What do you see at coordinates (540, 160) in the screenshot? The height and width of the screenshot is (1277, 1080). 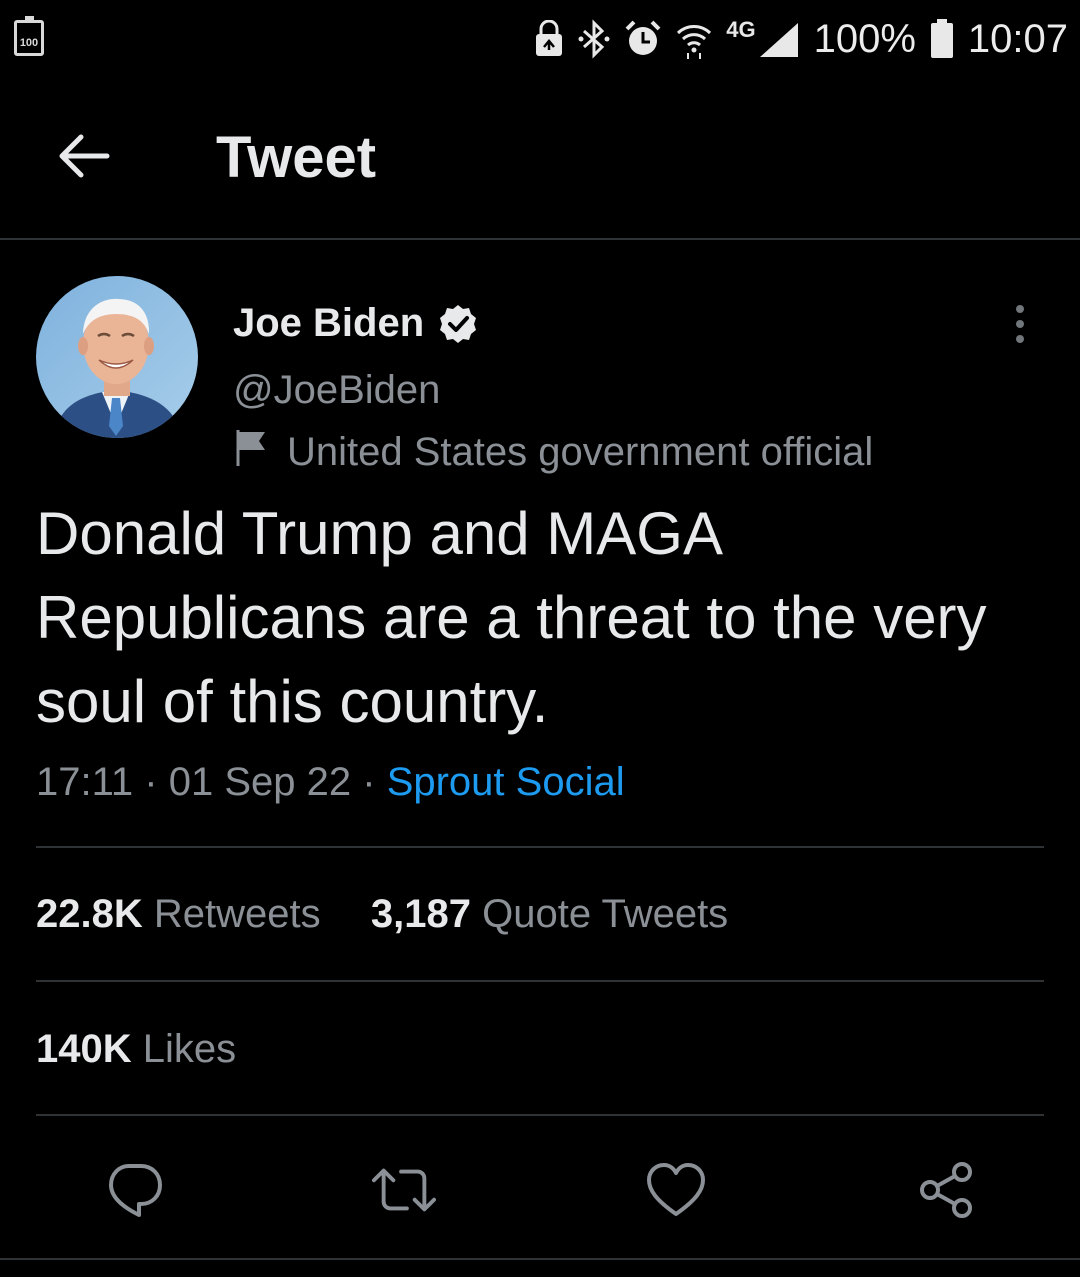 I see `top-app-bar: Tweet` at bounding box center [540, 160].